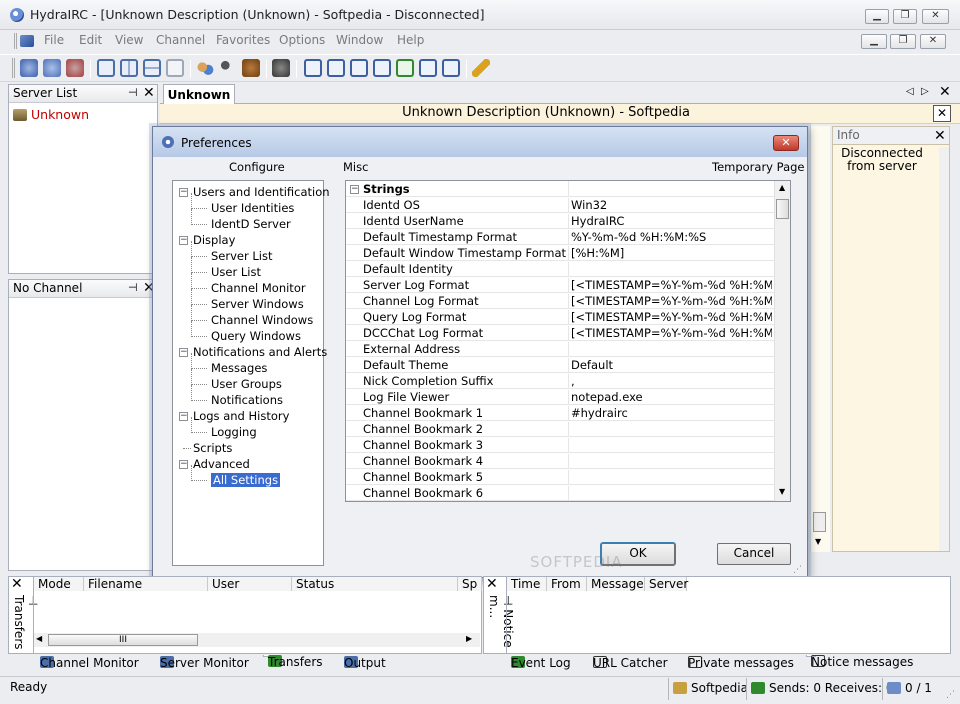 This screenshot has height=704, width=960. What do you see at coordinates (670, 413) in the screenshot?
I see `setting-value: #hydrairc` at bounding box center [670, 413].